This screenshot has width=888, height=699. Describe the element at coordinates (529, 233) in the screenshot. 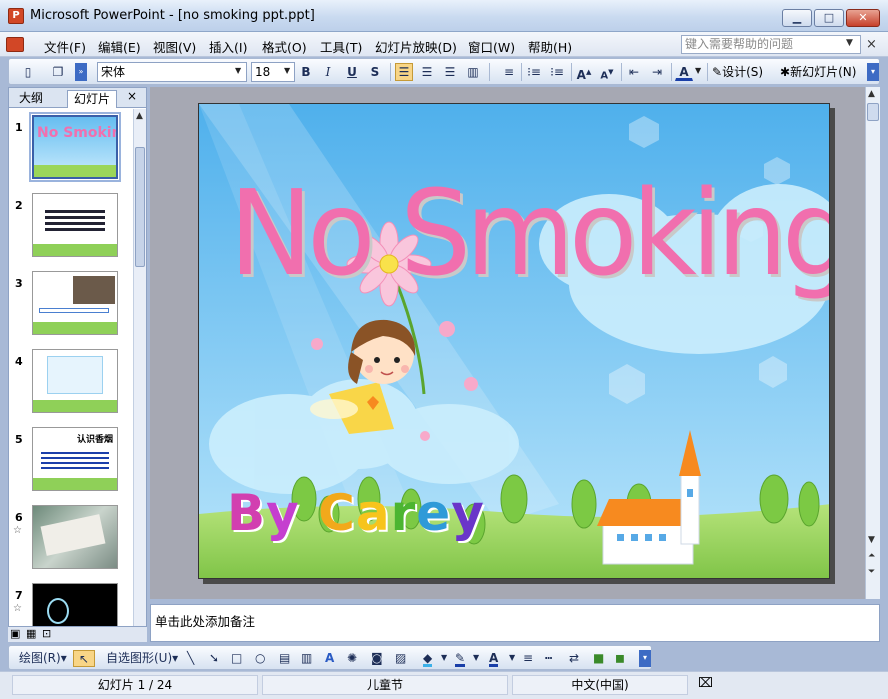

I see `slide-title: No Smoking !` at that location.